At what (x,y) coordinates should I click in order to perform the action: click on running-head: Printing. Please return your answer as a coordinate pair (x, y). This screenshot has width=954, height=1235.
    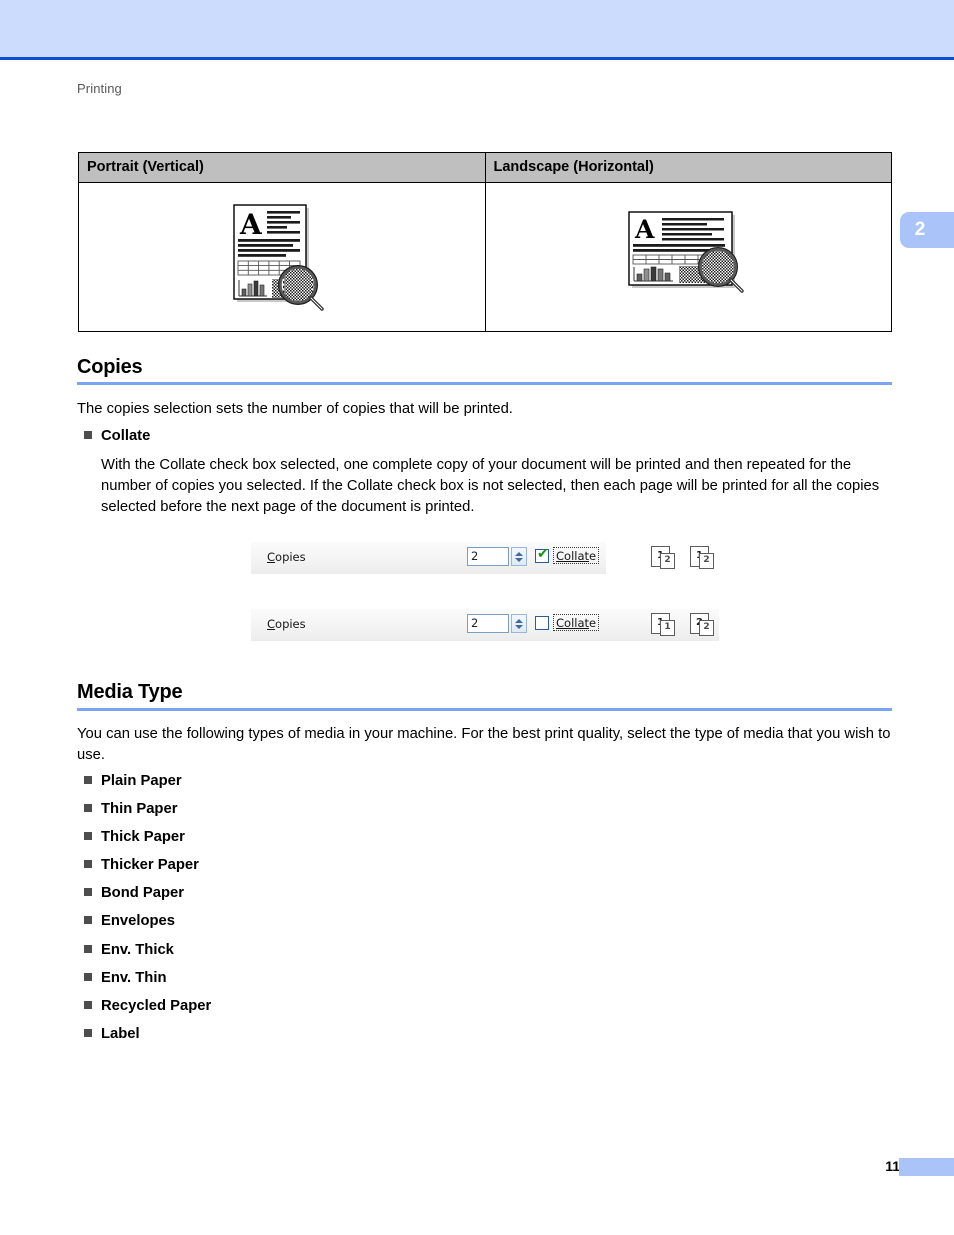
    Looking at the image, I should click on (99, 88).